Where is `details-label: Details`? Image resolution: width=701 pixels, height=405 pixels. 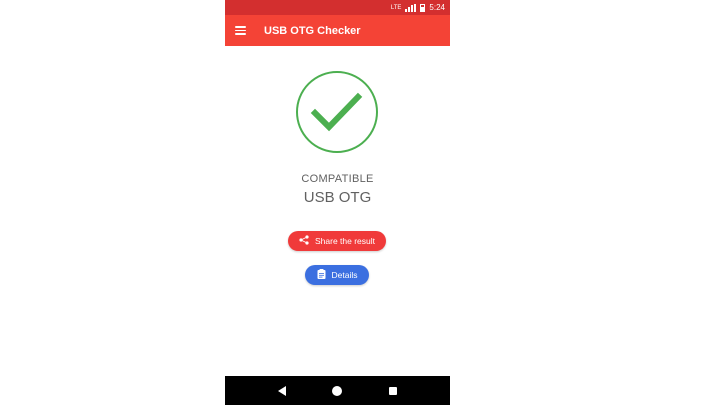 details-label: Details is located at coordinates (344, 275).